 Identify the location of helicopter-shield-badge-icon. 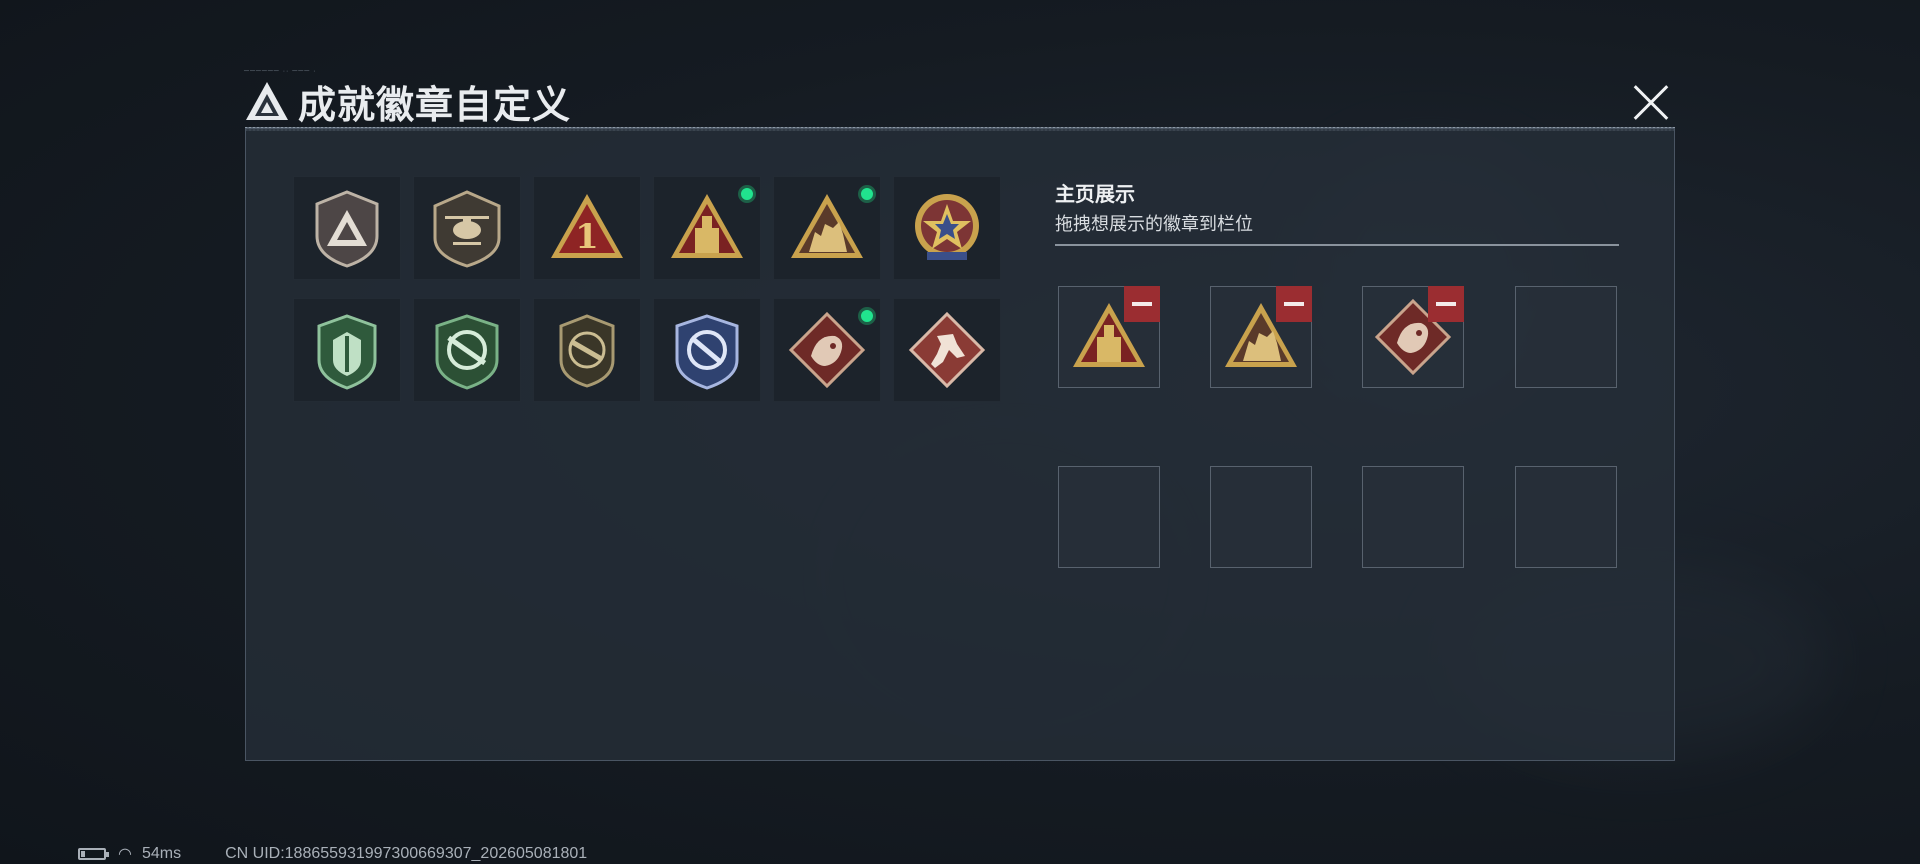
(467, 229).